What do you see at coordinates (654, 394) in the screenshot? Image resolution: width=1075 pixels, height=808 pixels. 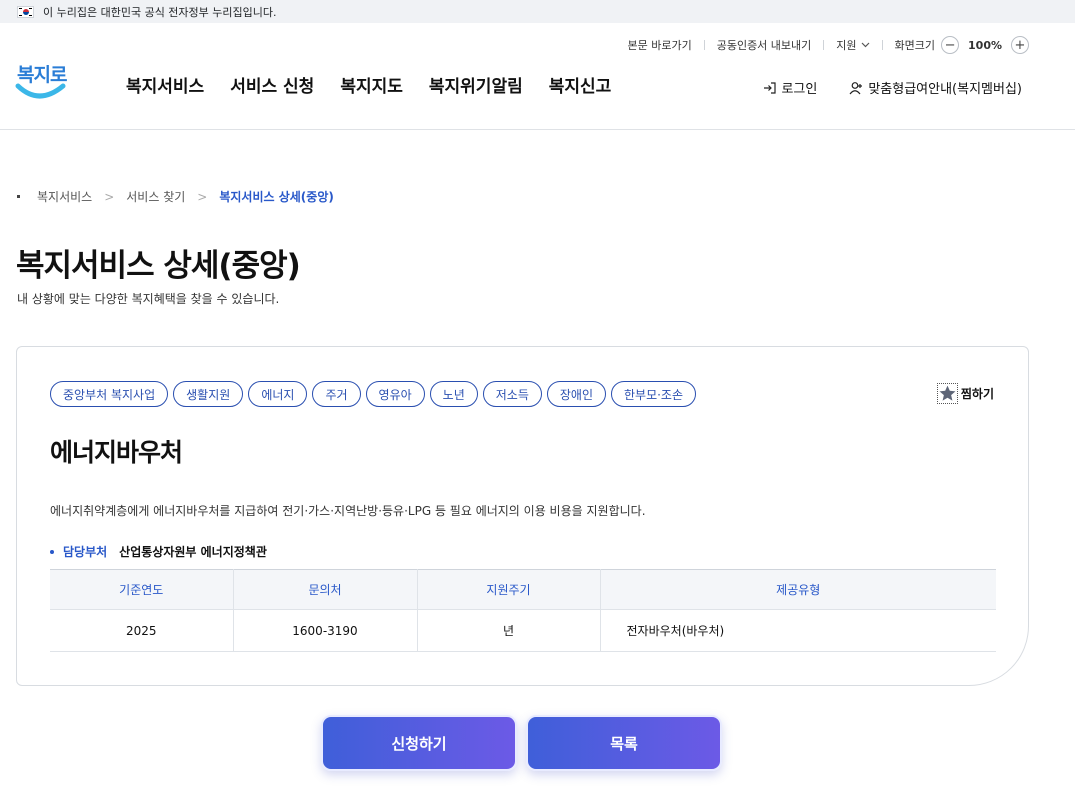 I see `tag-single-parent: 한부모·조손` at bounding box center [654, 394].